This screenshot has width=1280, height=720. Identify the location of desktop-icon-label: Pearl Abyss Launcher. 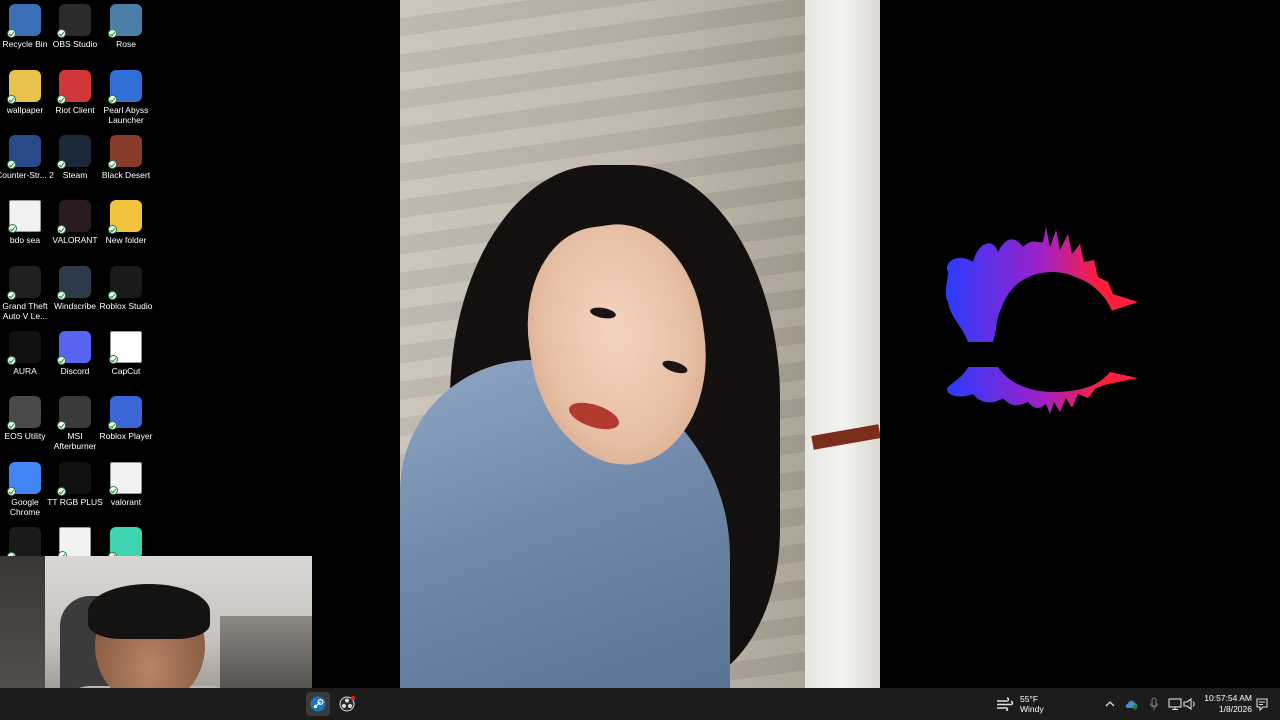
(126, 115).